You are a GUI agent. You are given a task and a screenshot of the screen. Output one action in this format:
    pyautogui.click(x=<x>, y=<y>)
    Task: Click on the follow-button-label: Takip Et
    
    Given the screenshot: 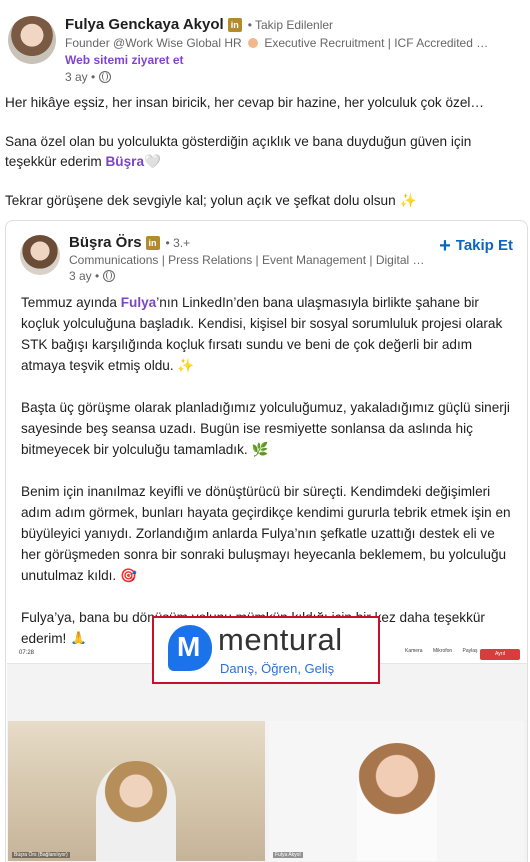 What is the action you would take?
    pyautogui.click(x=484, y=245)
    